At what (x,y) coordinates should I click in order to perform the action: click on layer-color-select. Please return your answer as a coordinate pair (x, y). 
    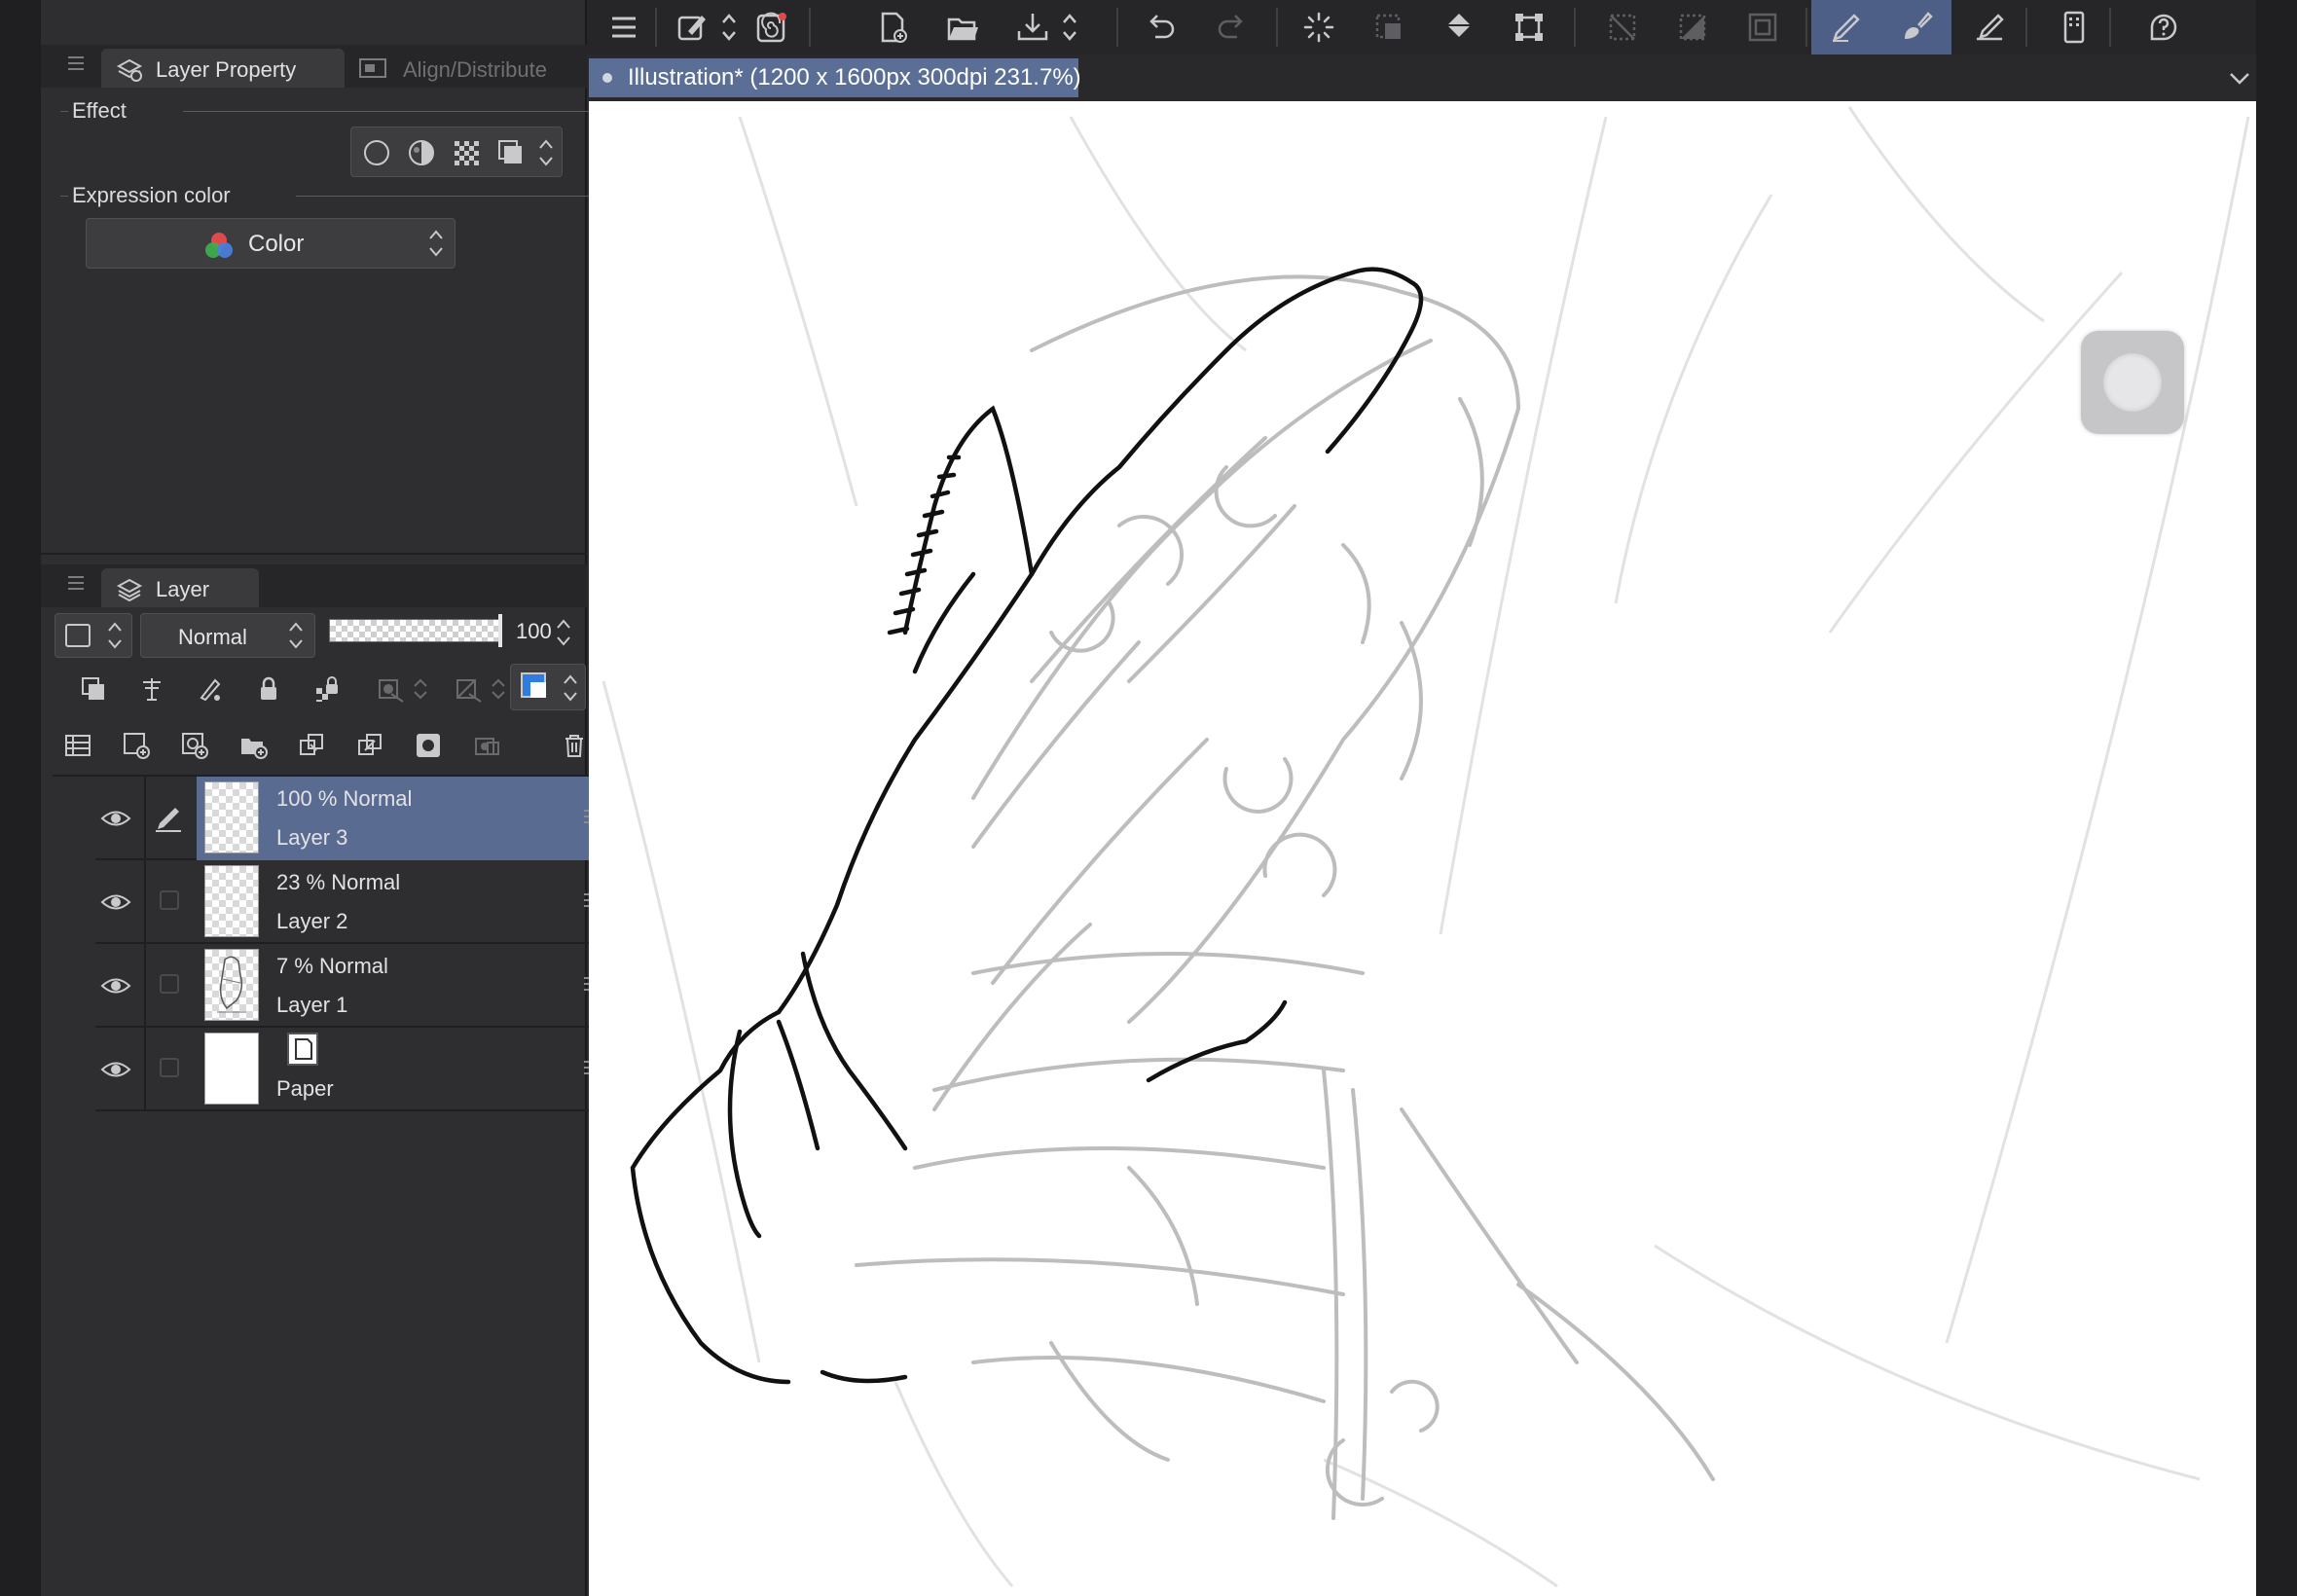
    Looking at the image, I should click on (94, 635).